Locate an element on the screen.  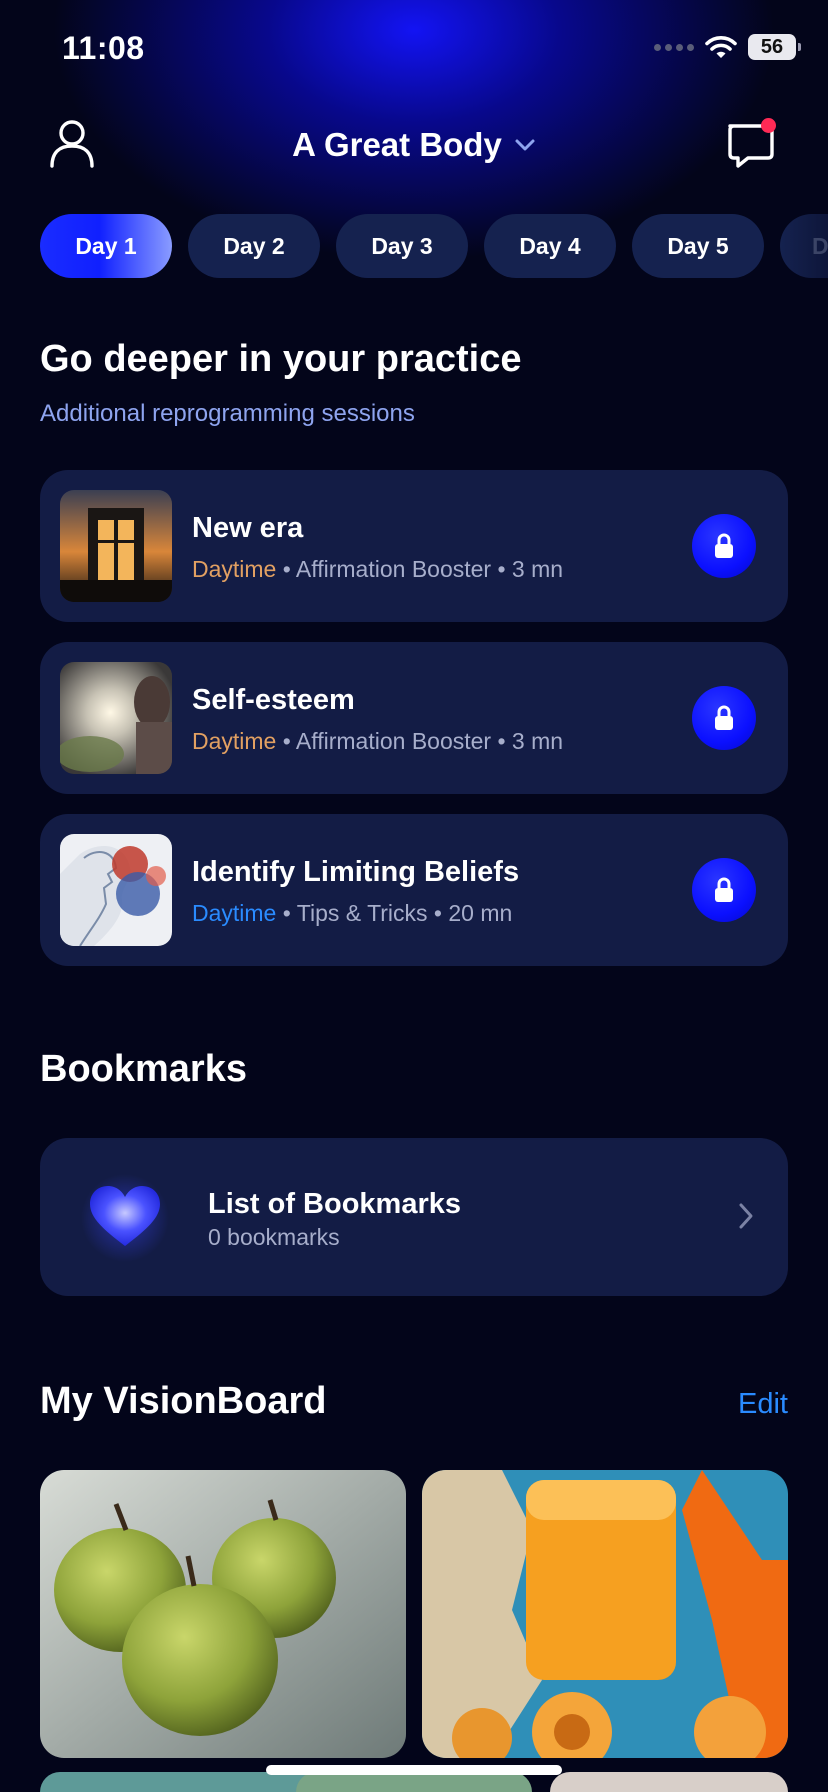
session-thumbnail-limiting-beliefs is located at coordinates (116, 890).